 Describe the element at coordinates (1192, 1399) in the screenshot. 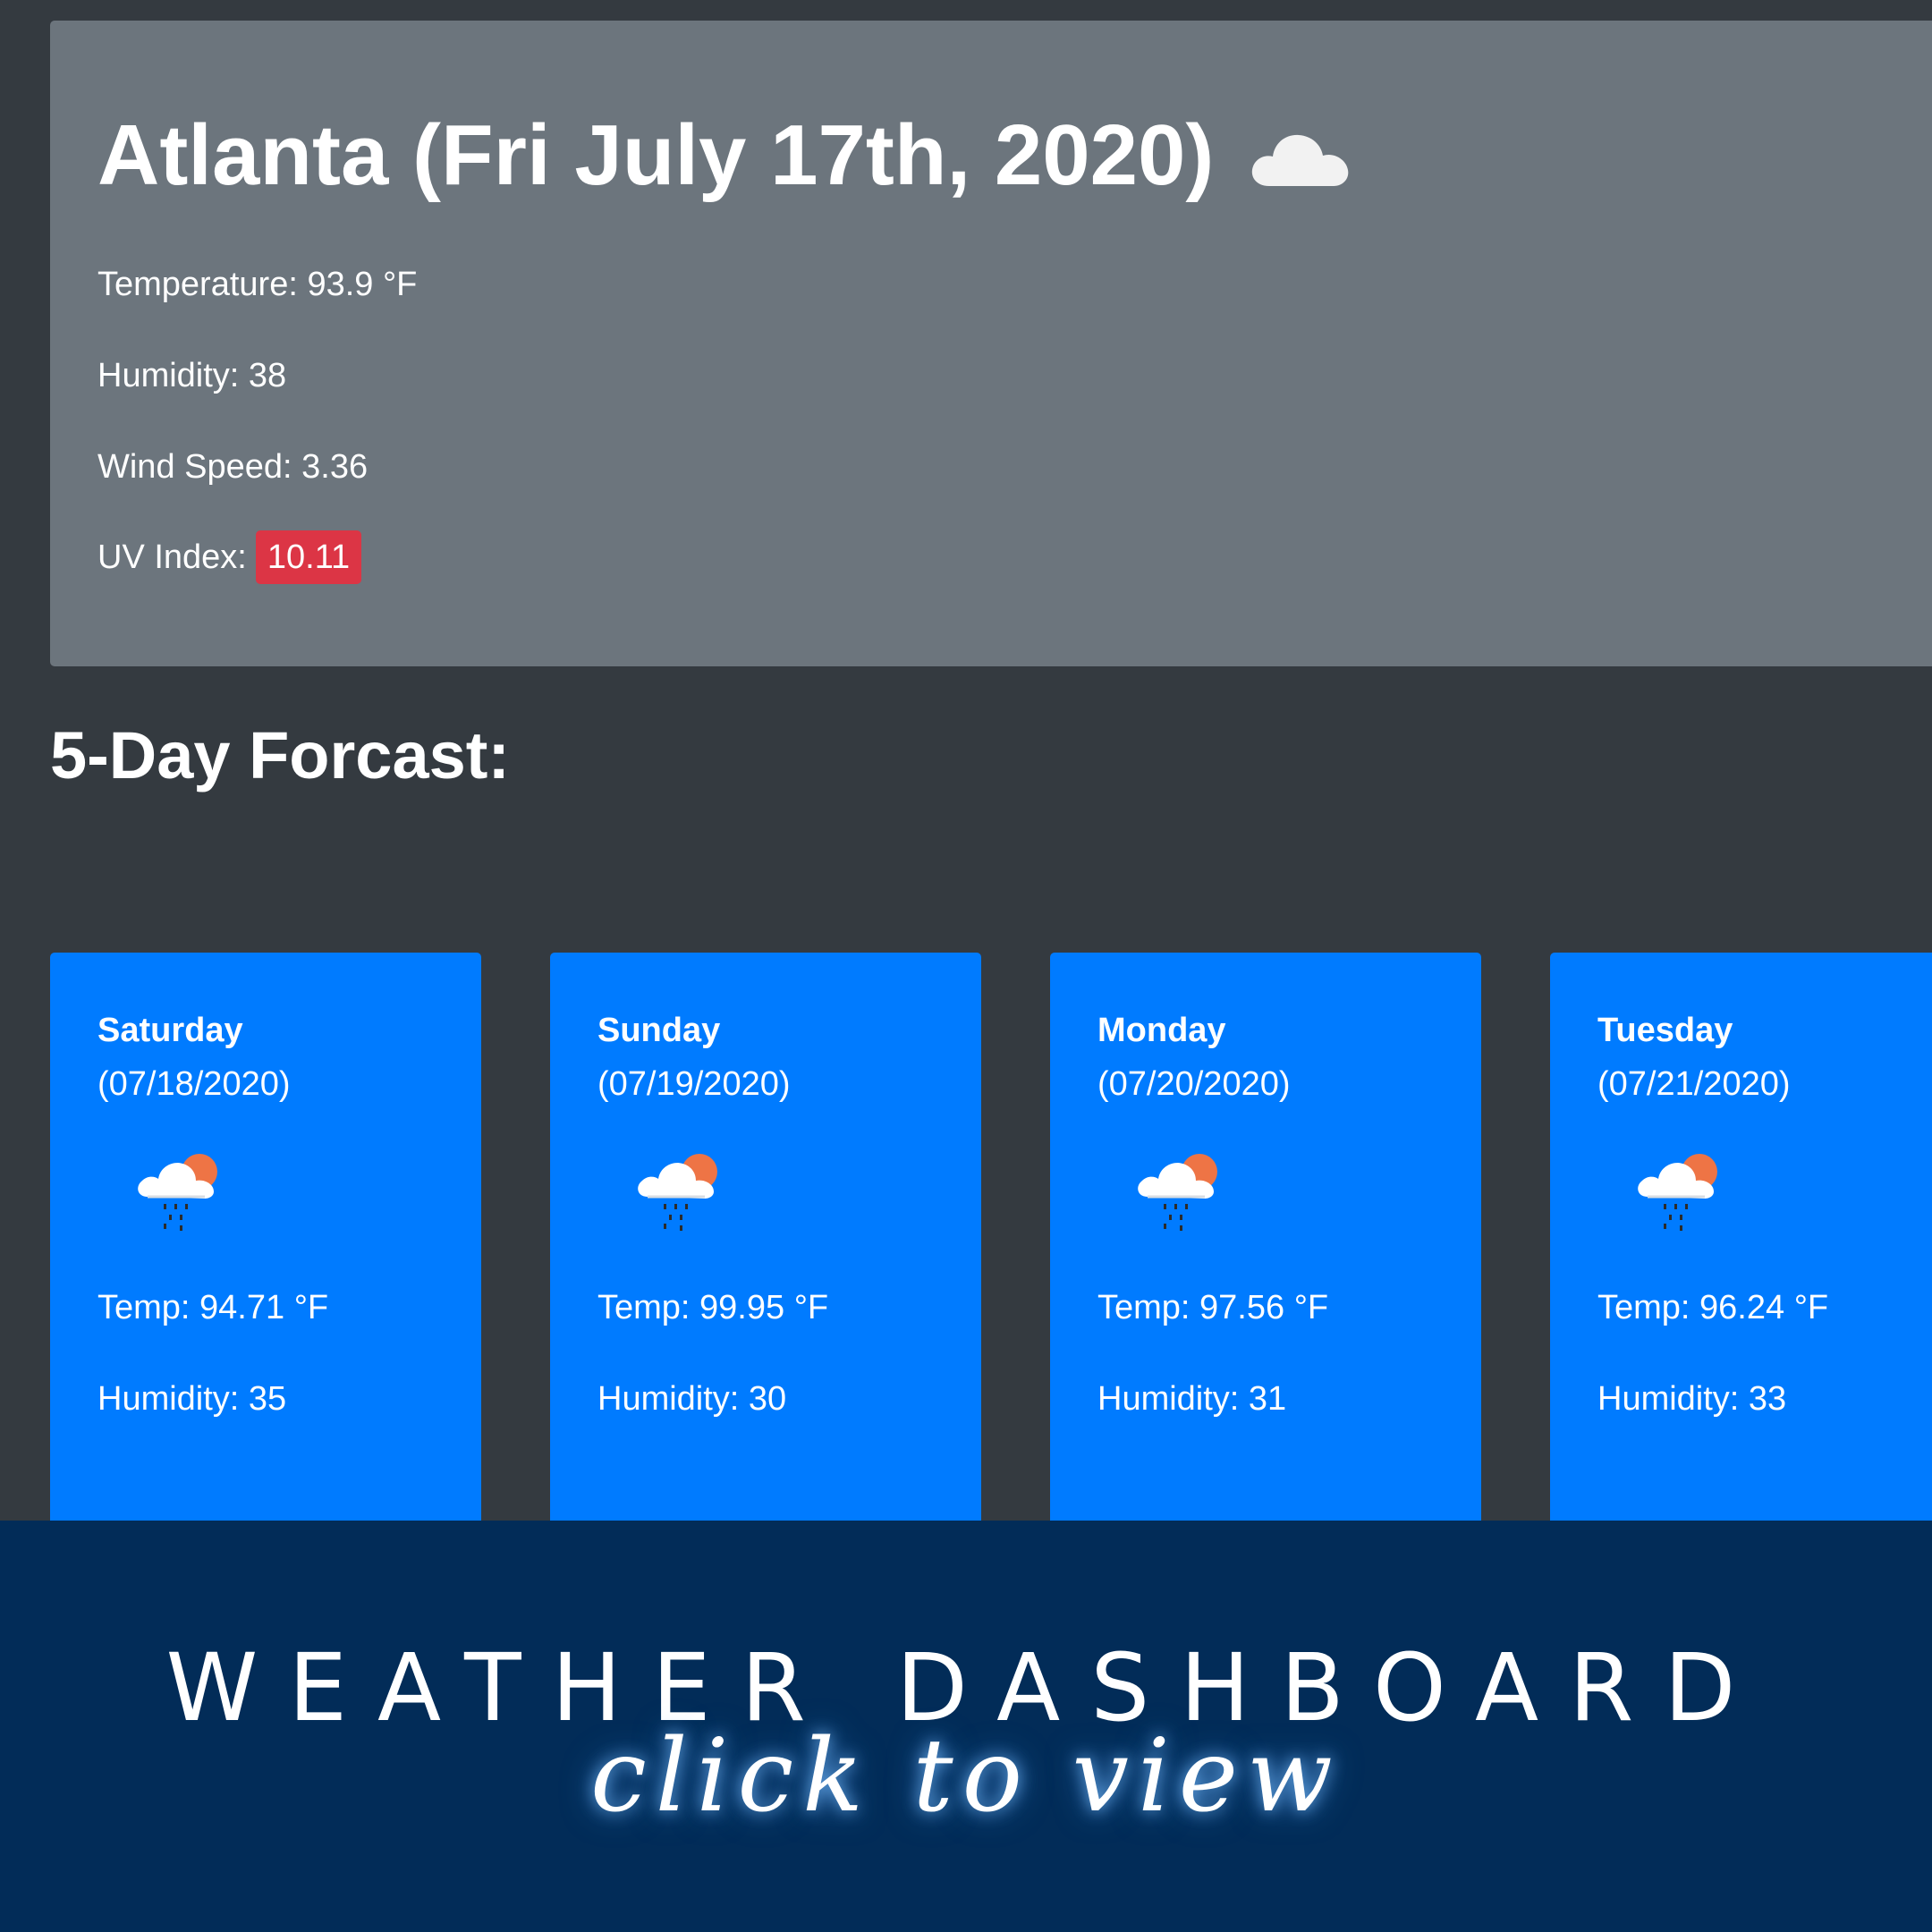

I see `forecast-humidity: Humidity: 31` at that location.